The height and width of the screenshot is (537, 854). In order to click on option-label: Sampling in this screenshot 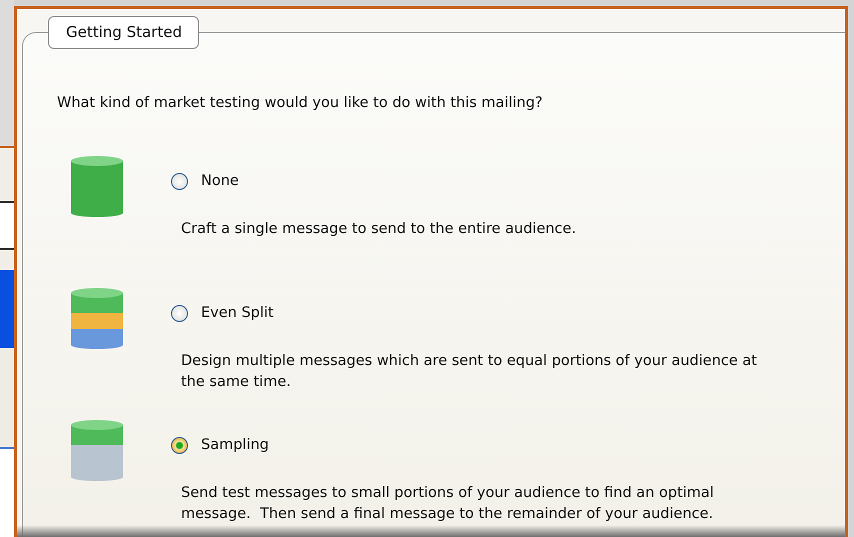, I will do `click(235, 445)`.